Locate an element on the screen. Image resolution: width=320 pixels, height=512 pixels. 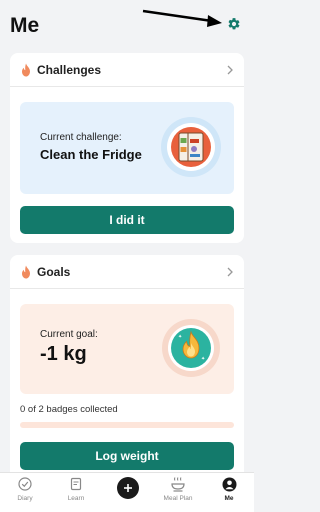
header: Me is located at coordinates (127, 25).